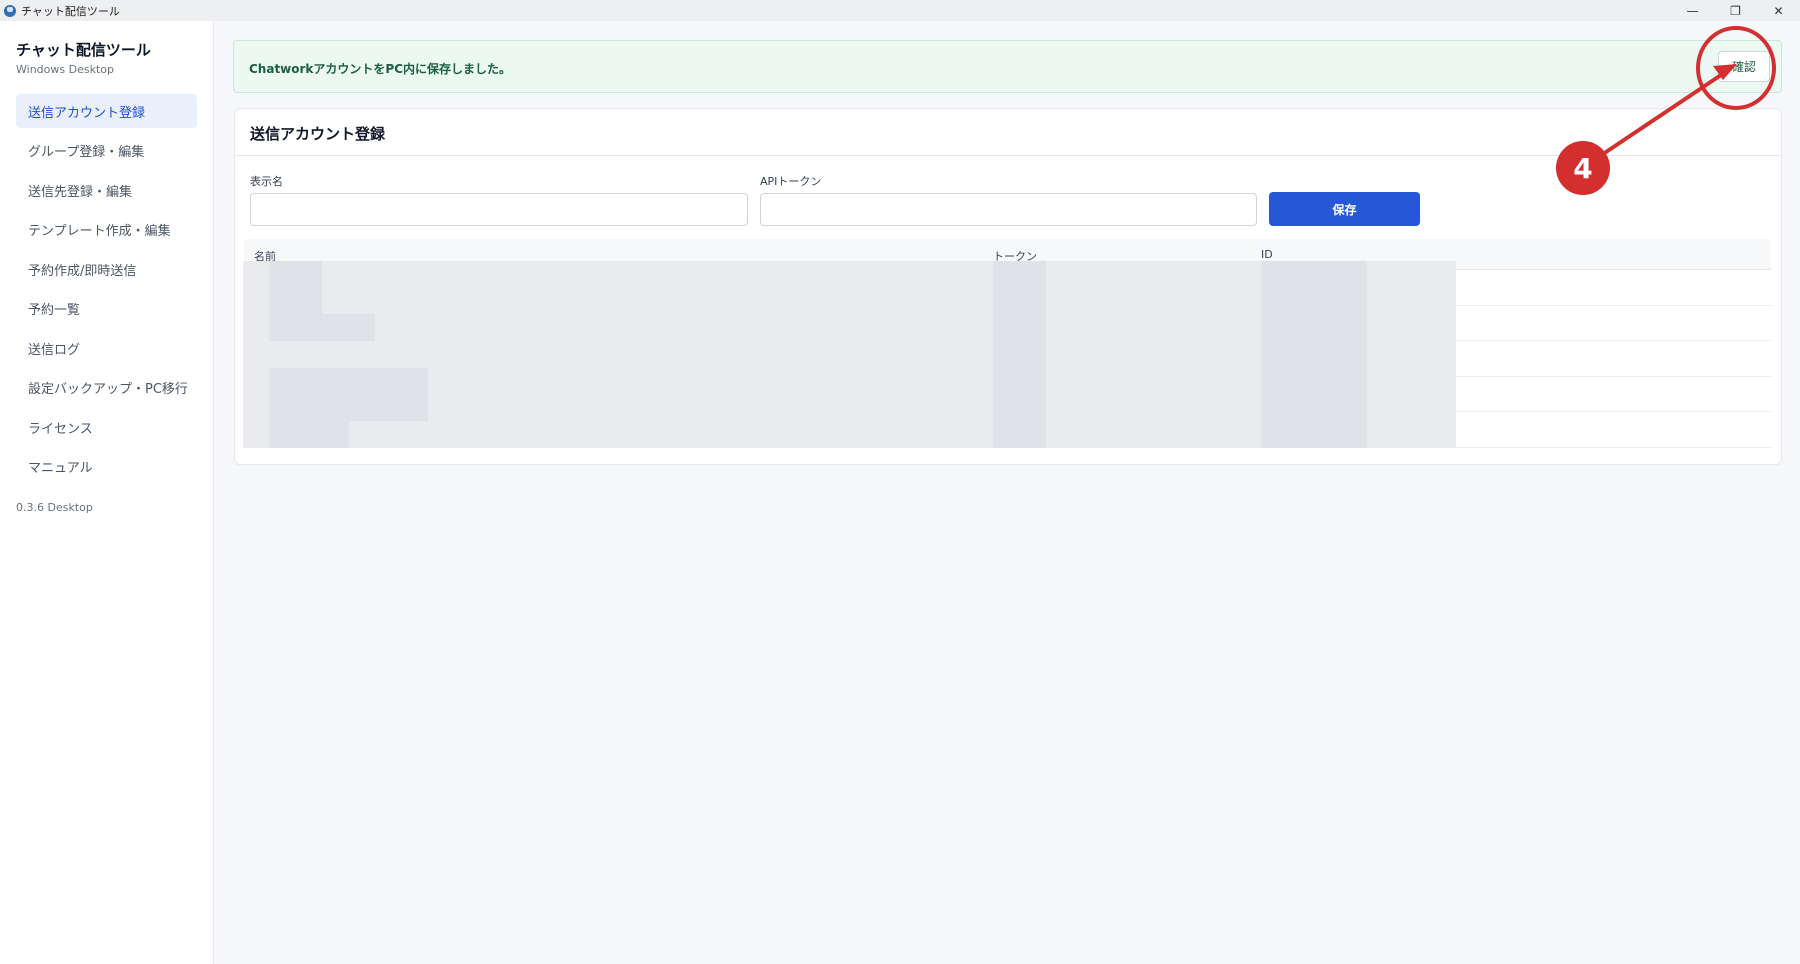  I want to click on card-divider, so click(1008, 155).